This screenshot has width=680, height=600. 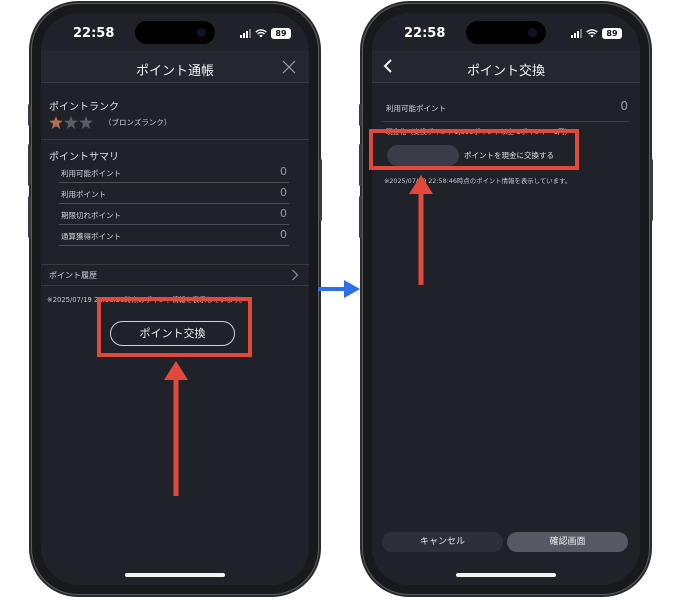 I want to click on available-points-label: 利用可能ポイント, so click(x=416, y=108).